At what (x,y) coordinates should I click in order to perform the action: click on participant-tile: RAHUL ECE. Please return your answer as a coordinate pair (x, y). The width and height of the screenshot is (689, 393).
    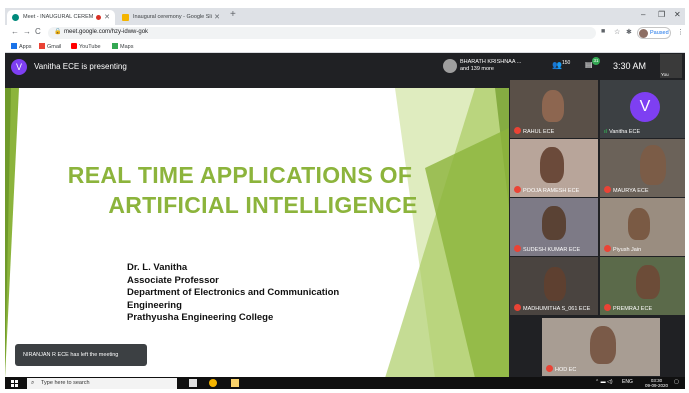
    Looking at the image, I should click on (554, 109).